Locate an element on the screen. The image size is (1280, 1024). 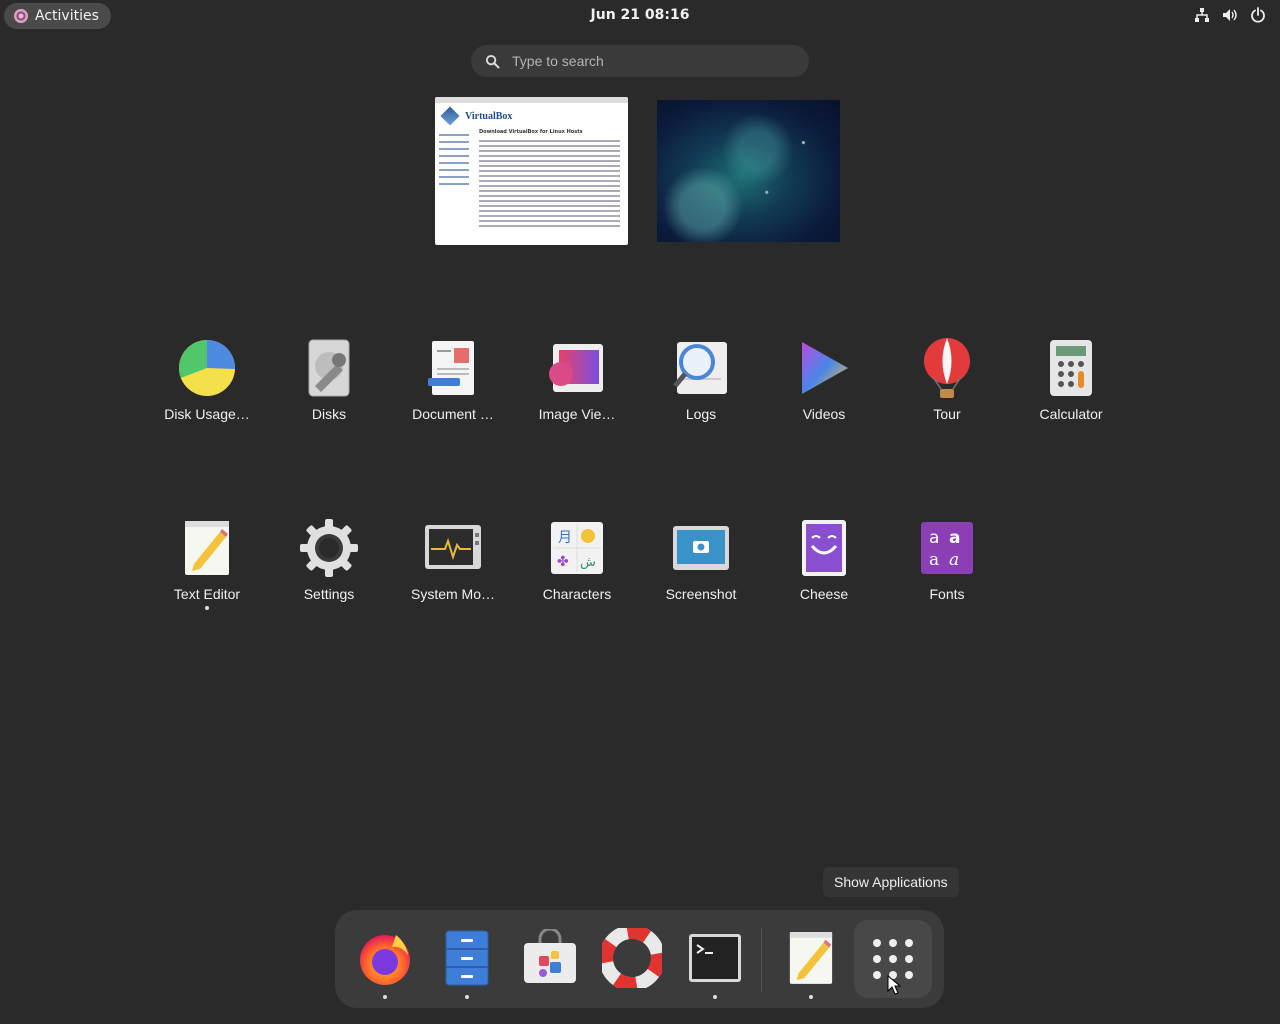
search-input is located at coordinates (647, 61).